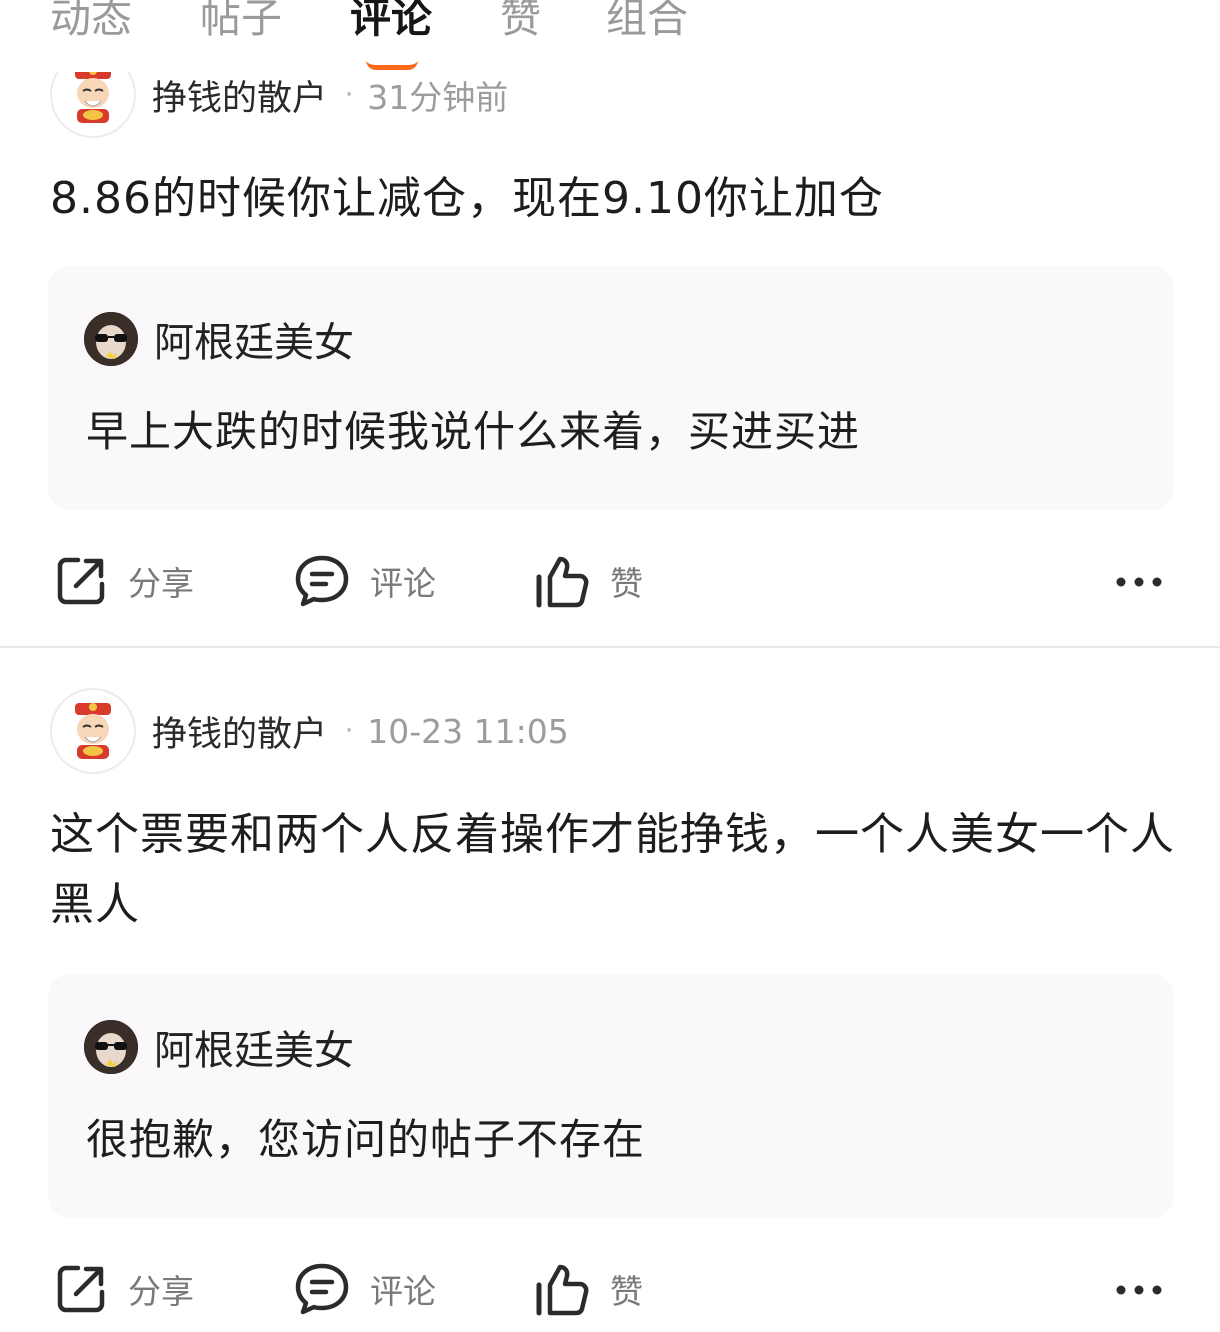 Image resolution: width=1220 pixels, height=1332 pixels. Describe the element at coordinates (612, 869) in the screenshot. I see `comment-text: 这个票要和两个人反着操作才能挣钱，一个人美女一个人黑人` at that location.